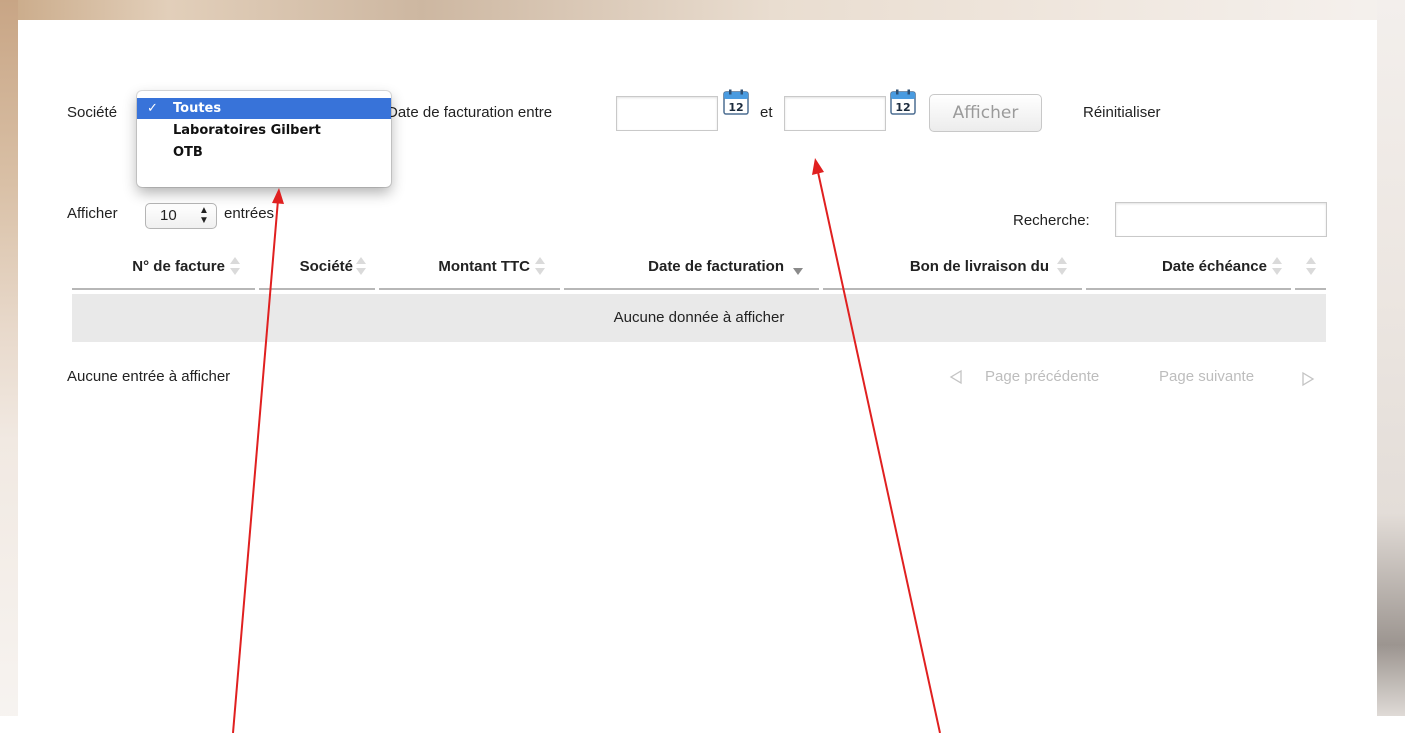  I want to click on column-header-invoice: N° de facture, so click(163, 271).